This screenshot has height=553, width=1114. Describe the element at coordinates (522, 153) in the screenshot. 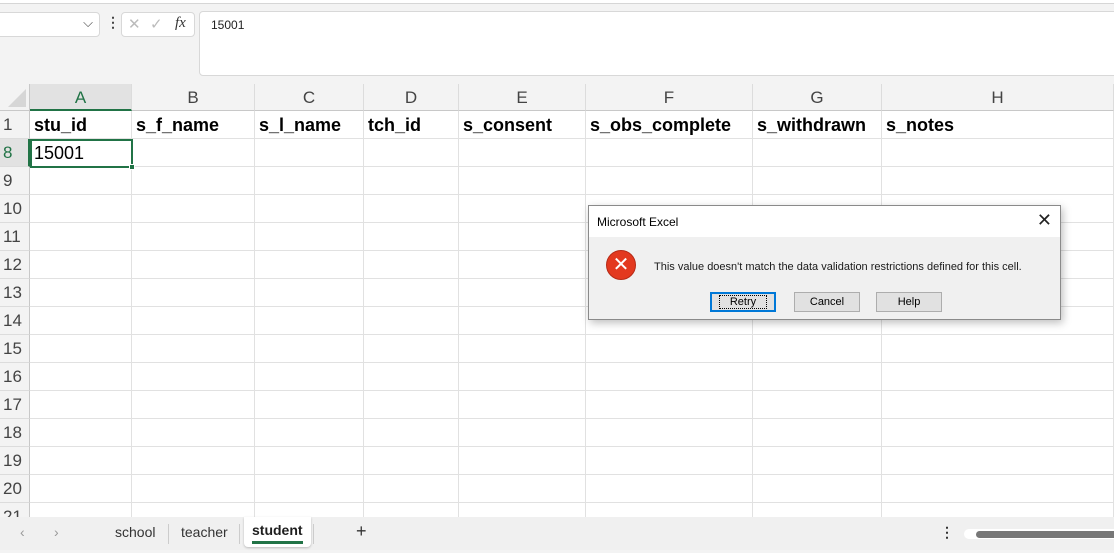

I see `cell-E8` at that location.